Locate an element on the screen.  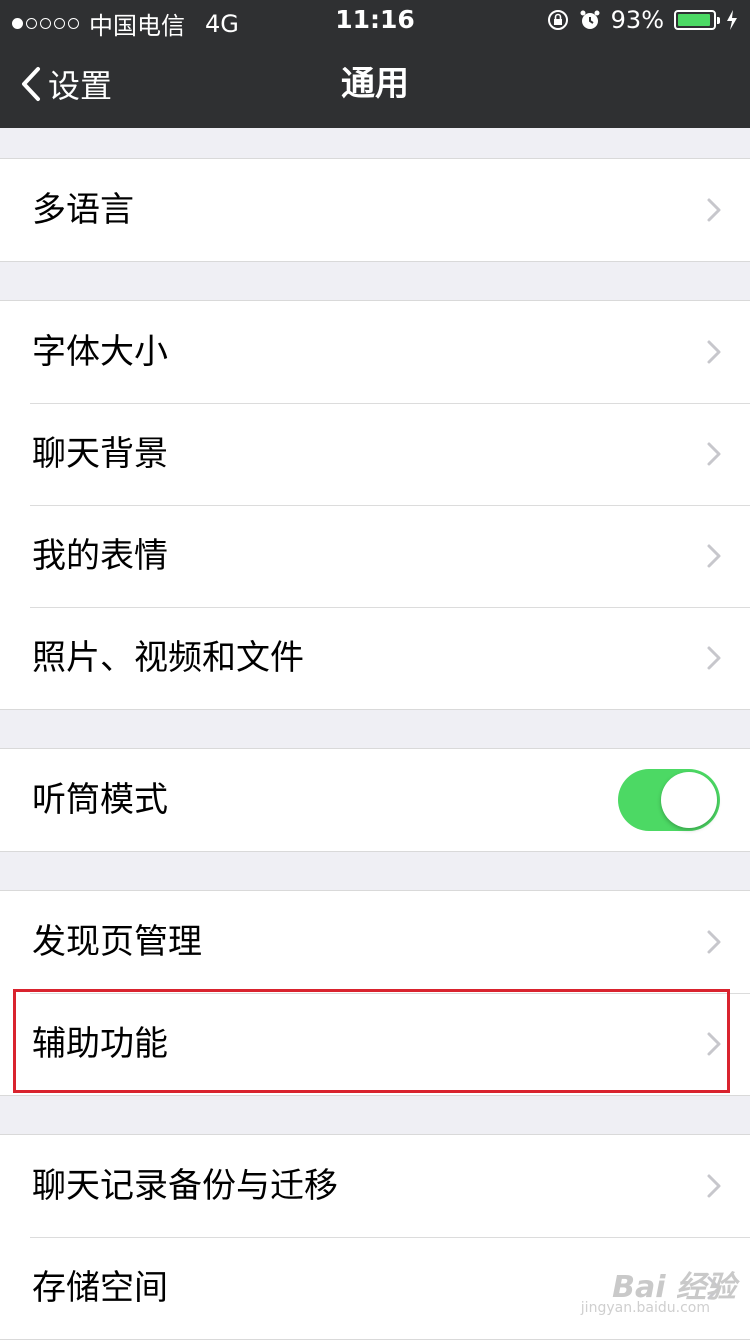
battery-percent: 93% is located at coordinates (637, 20).